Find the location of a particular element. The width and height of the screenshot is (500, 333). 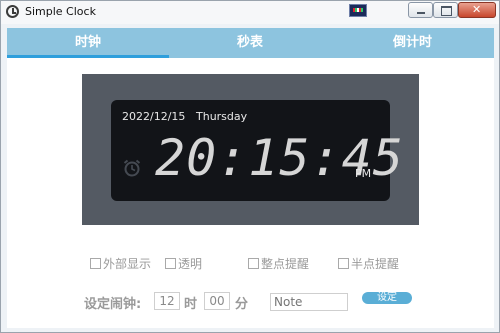

hourly-reminder-checkbox is located at coordinates (253, 263).